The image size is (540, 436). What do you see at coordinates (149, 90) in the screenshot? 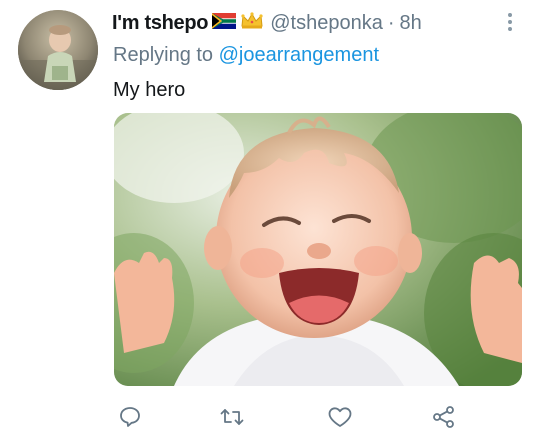
I see `tweet-text: My hero` at bounding box center [149, 90].